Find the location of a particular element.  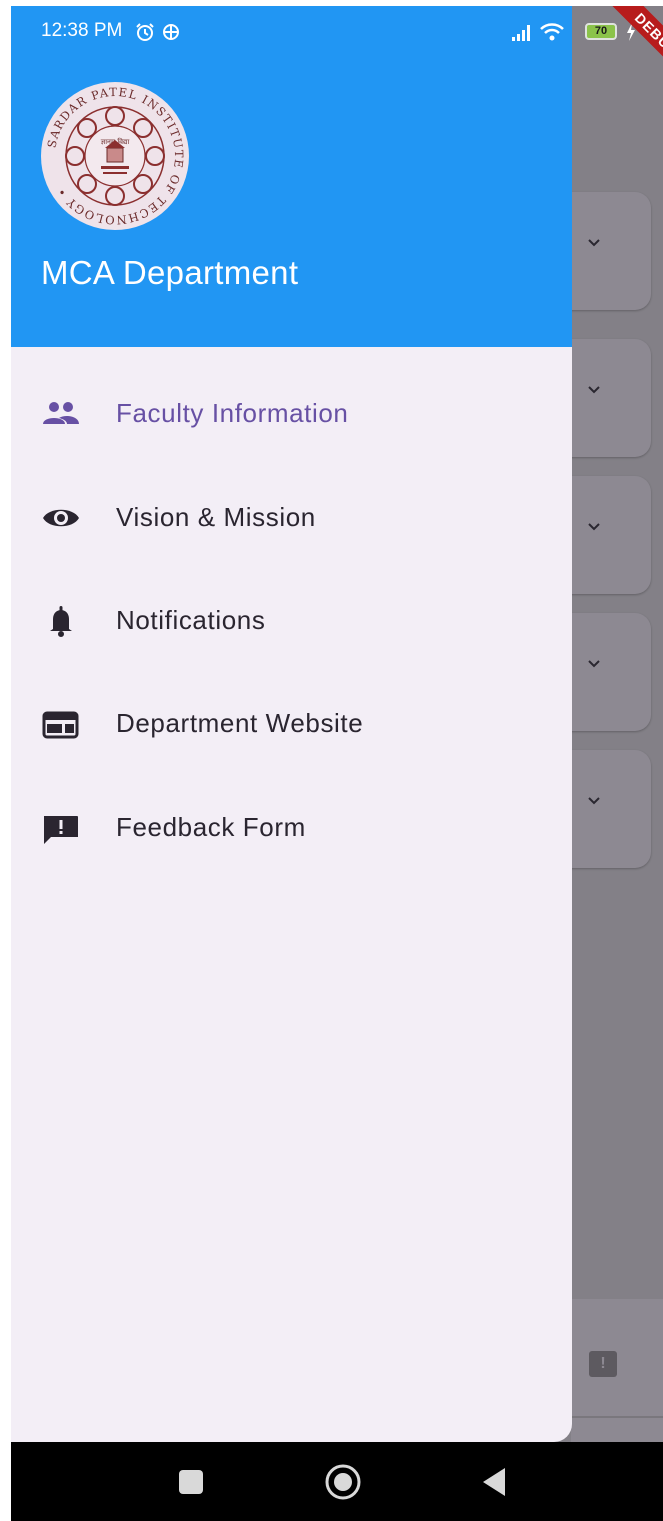

back-button is located at coordinates (497, 1482).